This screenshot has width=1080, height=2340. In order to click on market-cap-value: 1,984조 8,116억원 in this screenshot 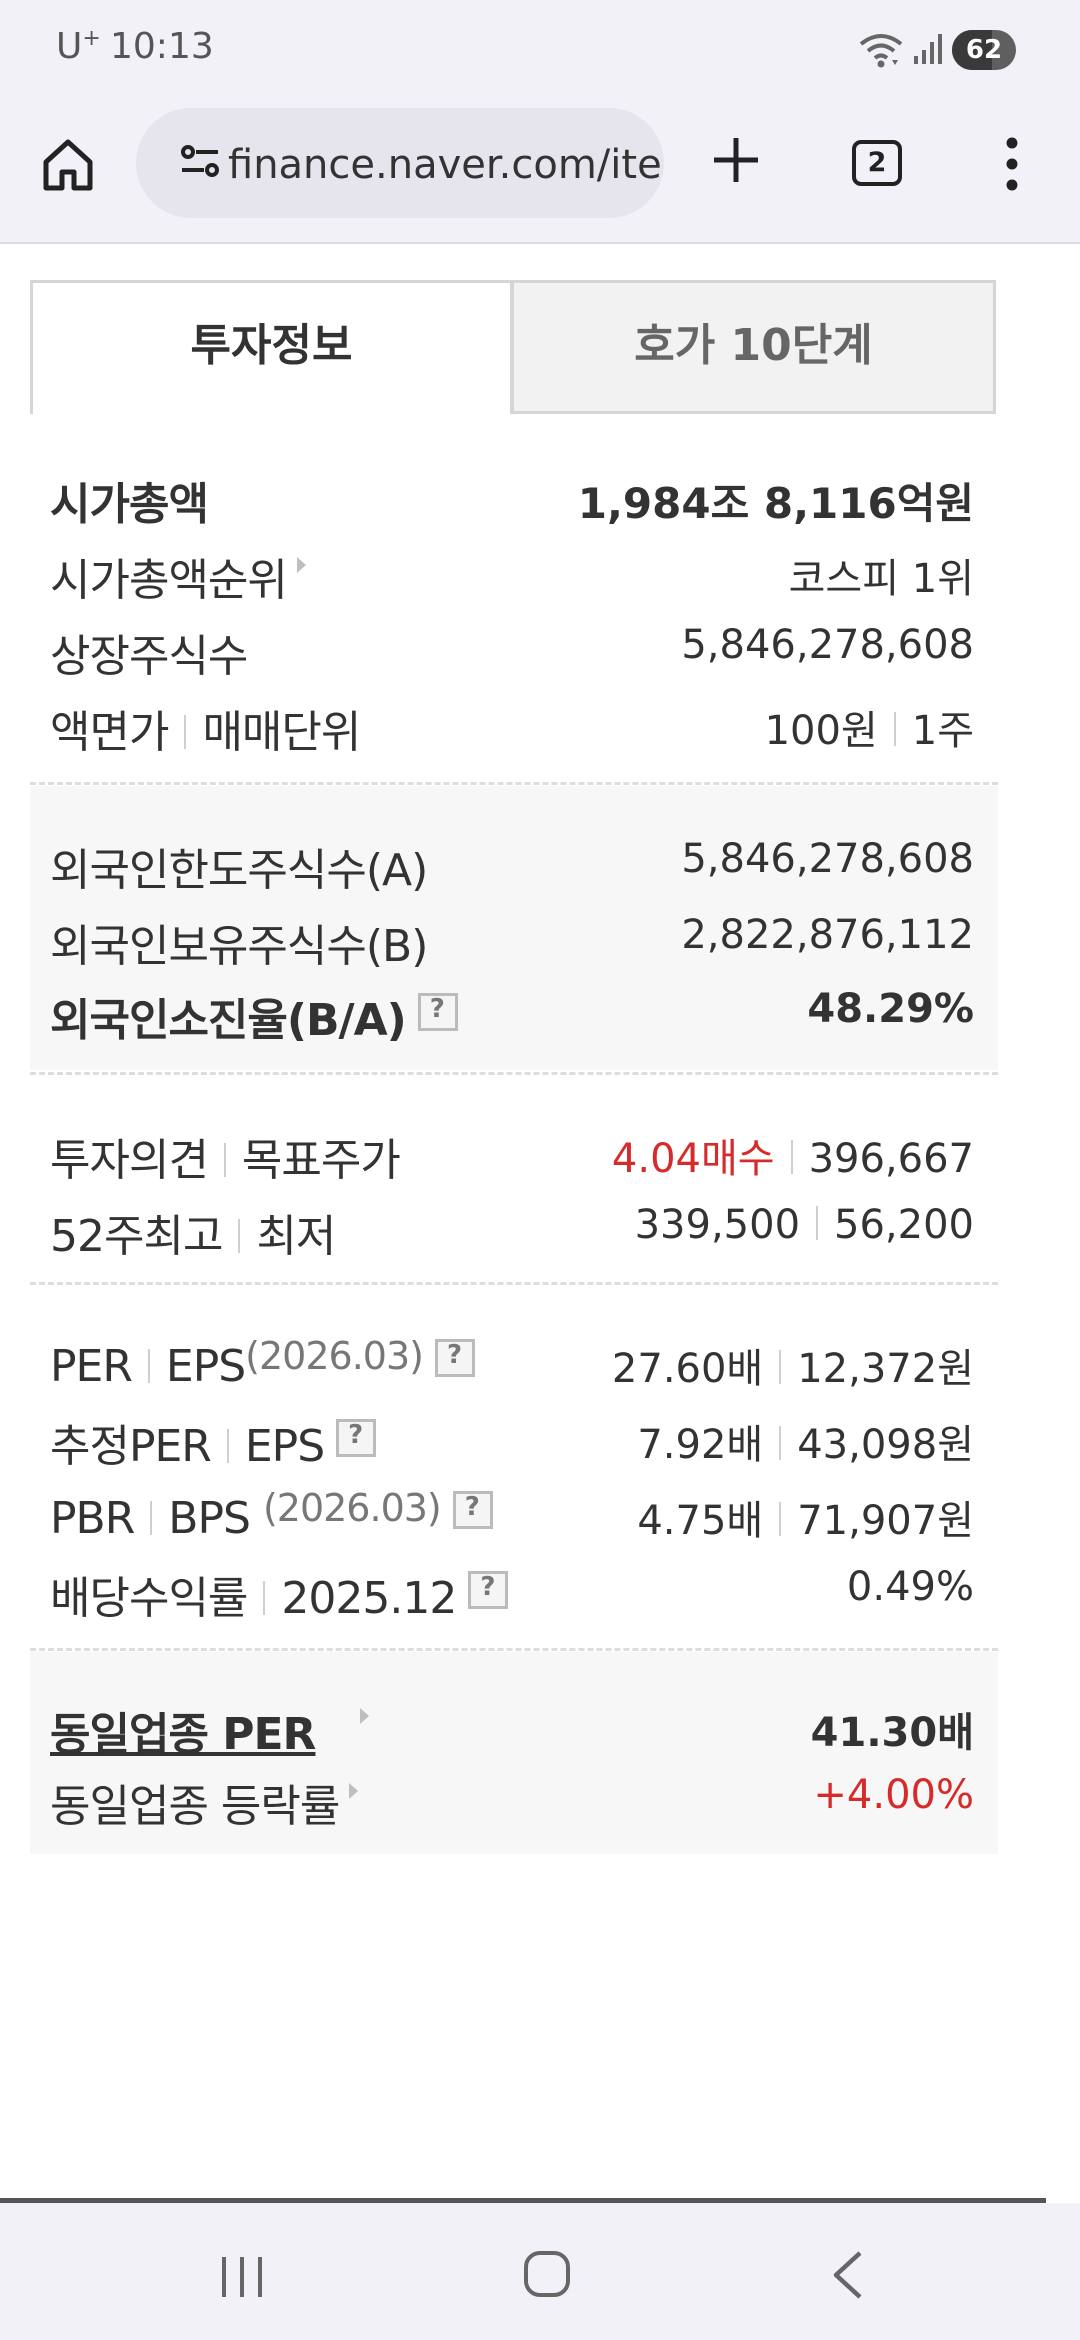, I will do `click(775, 503)`.